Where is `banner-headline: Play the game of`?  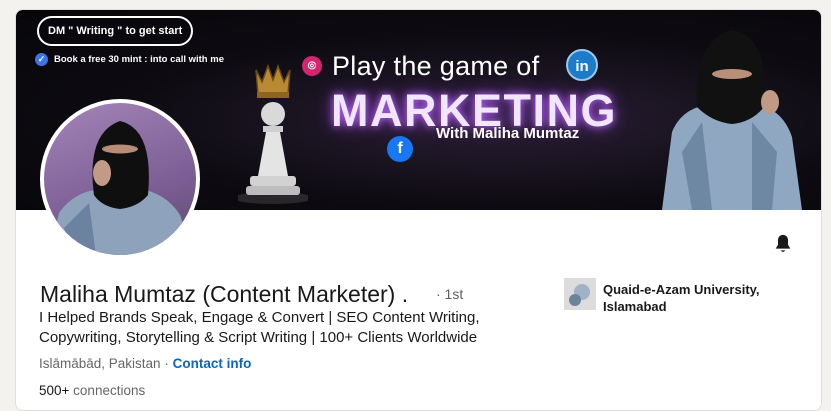 banner-headline: Play the game of is located at coordinates (436, 66).